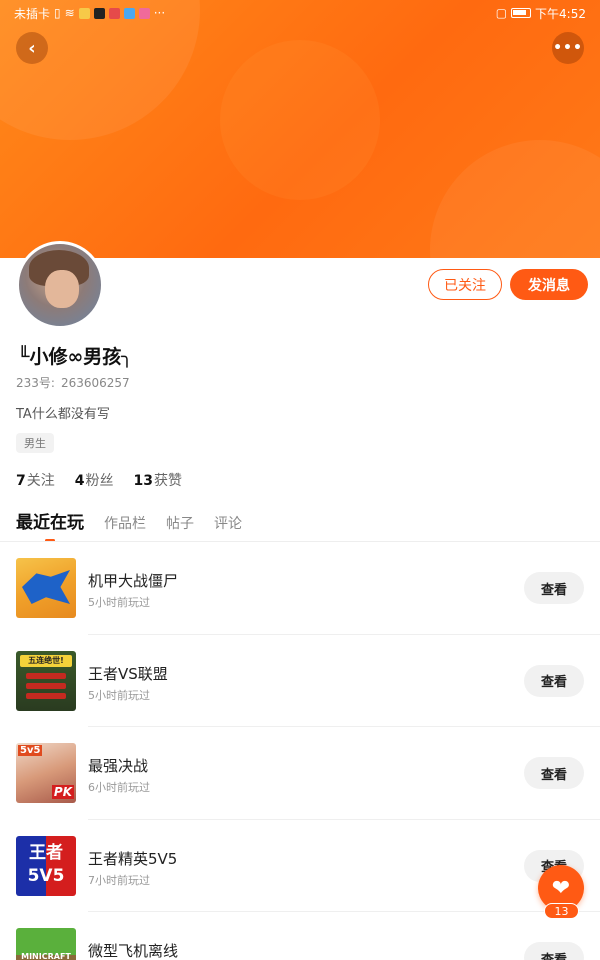 The height and width of the screenshot is (960, 600). Describe the element at coordinates (50, 525) in the screenshot. I see `tab-recently-played: 最近在玩` at that location.